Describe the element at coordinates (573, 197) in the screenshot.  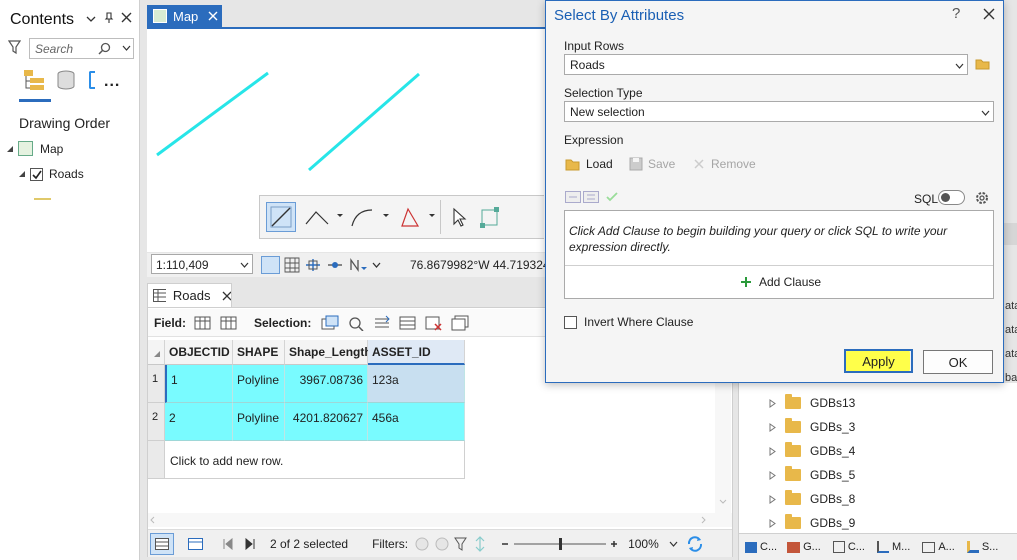
I see `clause-list-icon` at that location.